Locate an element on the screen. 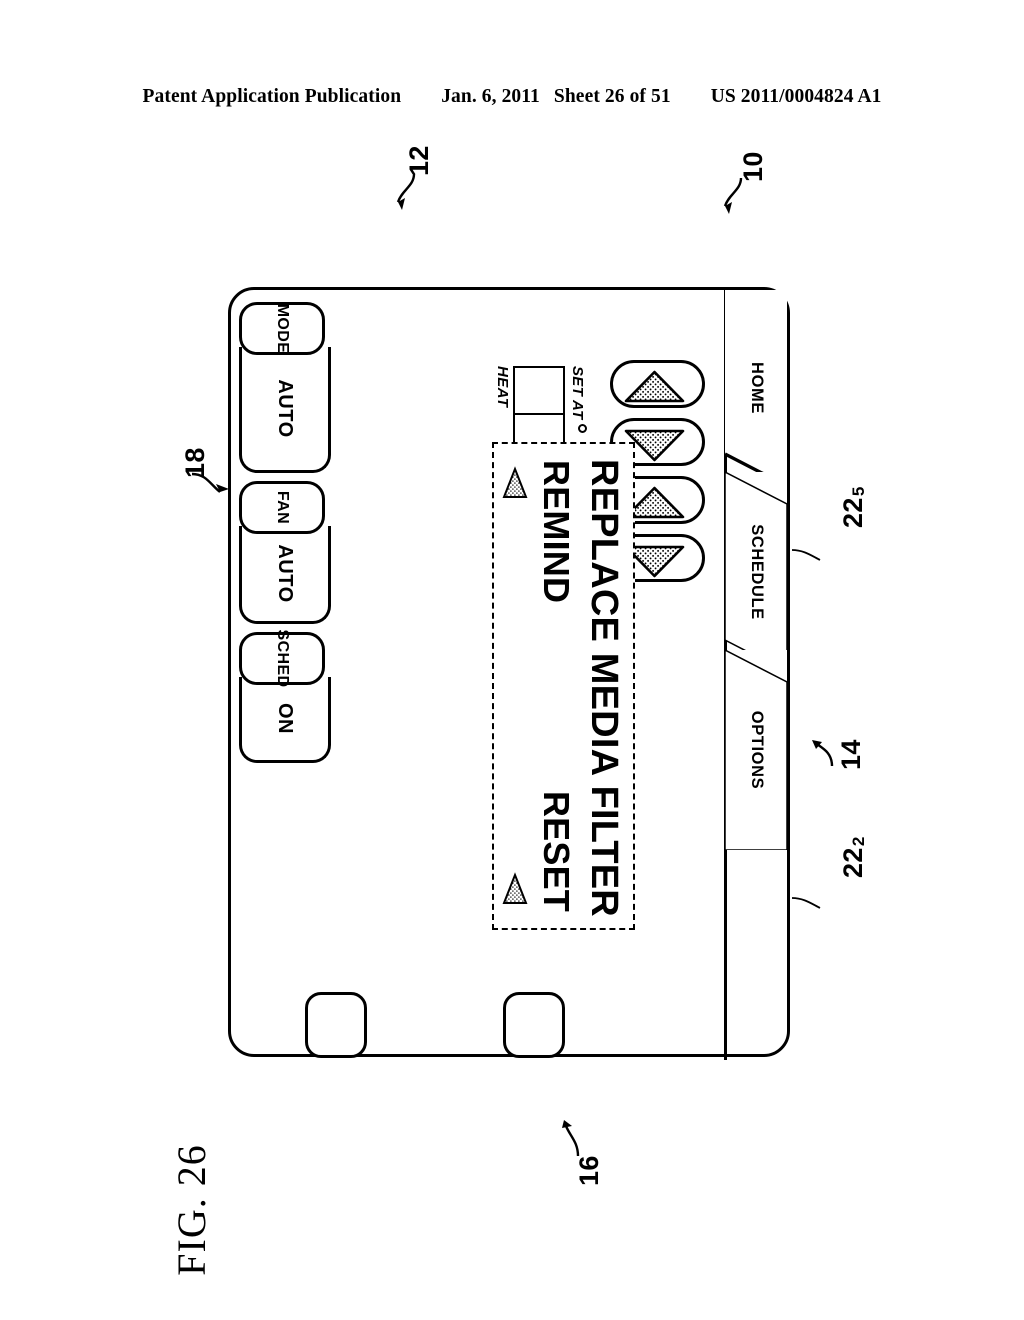  tab-home: HOME is located at coordinates (756, 388).